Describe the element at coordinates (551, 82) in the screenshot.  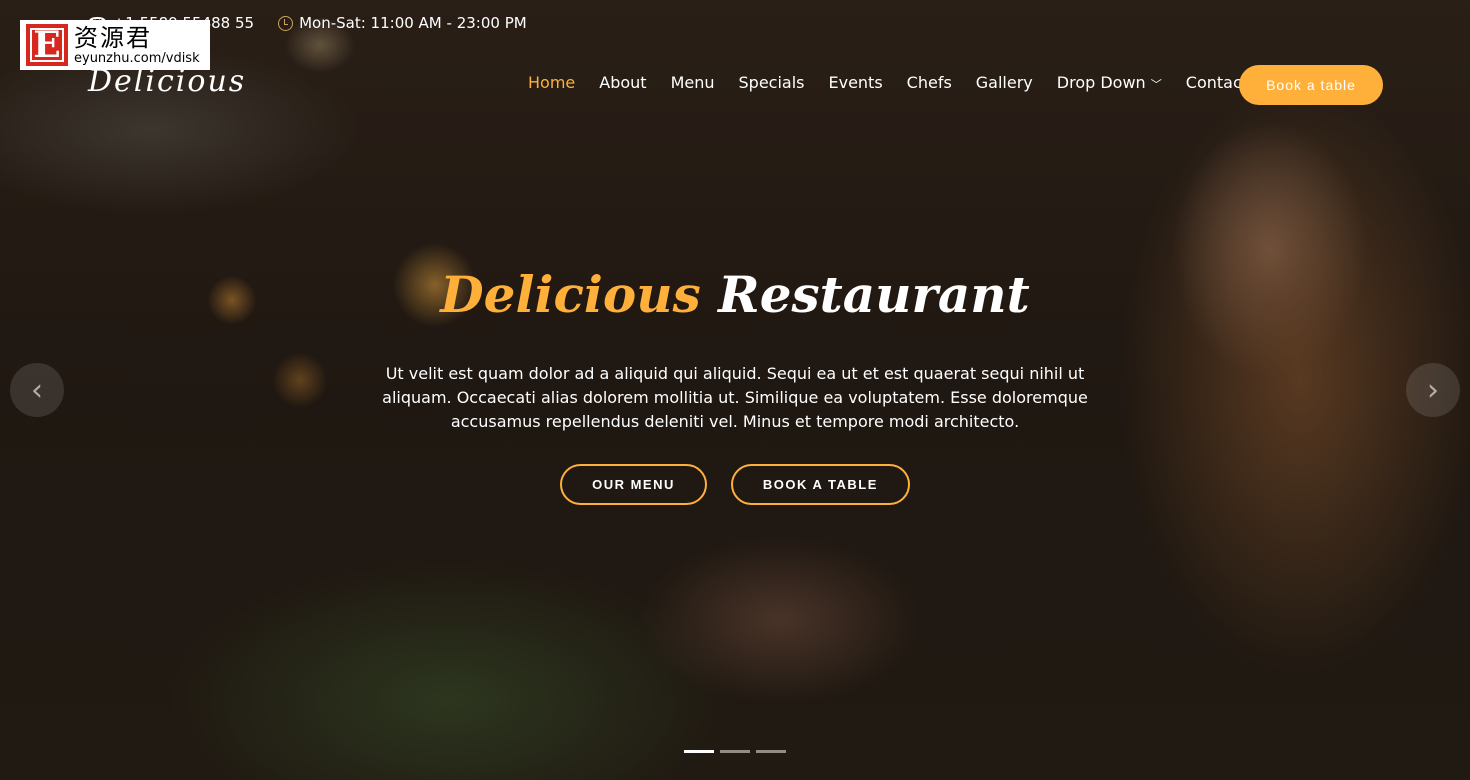
I see `nav-home: Home` at that location.